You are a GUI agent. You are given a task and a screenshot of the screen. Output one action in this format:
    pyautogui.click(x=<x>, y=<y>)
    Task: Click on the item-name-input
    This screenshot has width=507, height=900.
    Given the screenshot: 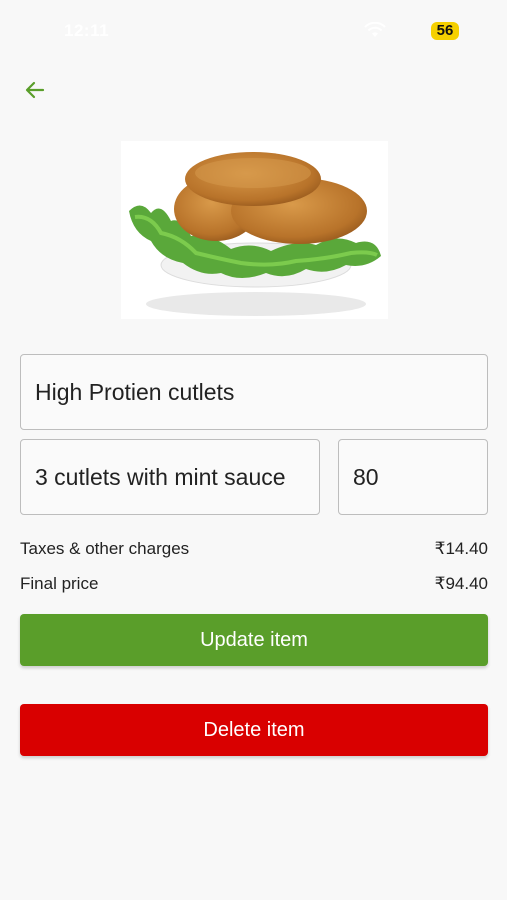 What is the action you would take?
    pyautogui.click(x=254, y=392)
    